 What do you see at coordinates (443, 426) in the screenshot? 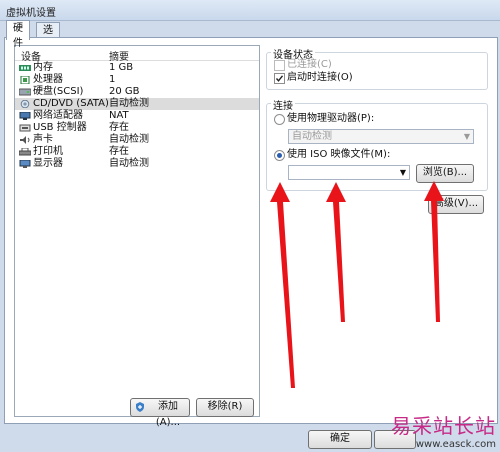
I see `watermark-logo-text: 易采站长站` at bounding box center [443, 426].